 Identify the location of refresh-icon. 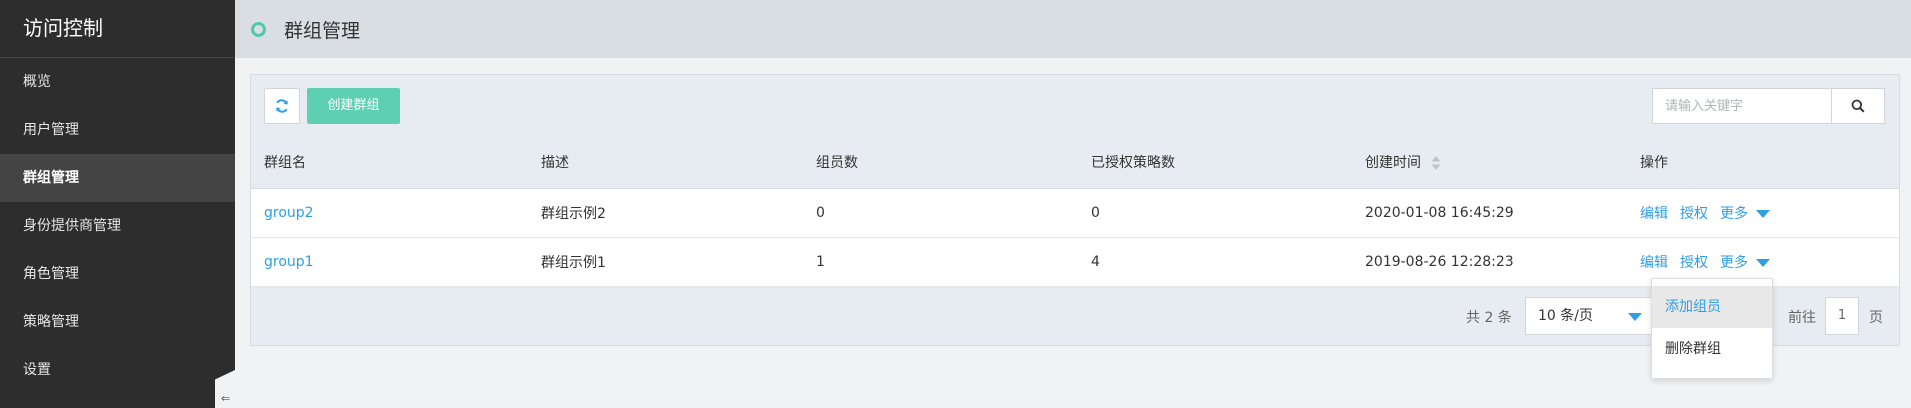
(282, 106).